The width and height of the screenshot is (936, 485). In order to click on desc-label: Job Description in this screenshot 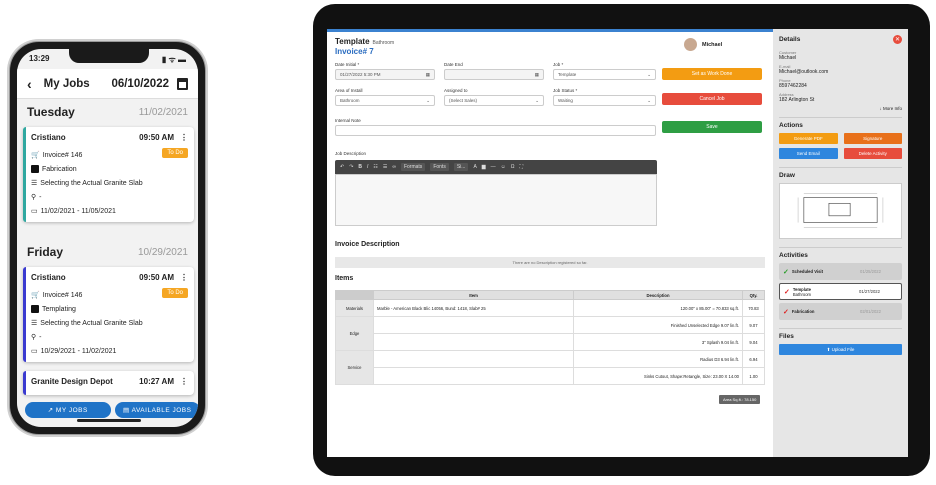, I will do `click(351, 153)`.